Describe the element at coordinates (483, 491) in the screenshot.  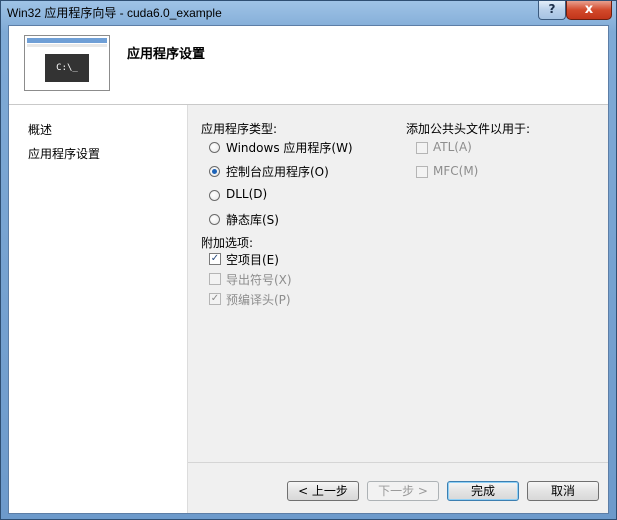
I see `finish-button: 完成` at that location.